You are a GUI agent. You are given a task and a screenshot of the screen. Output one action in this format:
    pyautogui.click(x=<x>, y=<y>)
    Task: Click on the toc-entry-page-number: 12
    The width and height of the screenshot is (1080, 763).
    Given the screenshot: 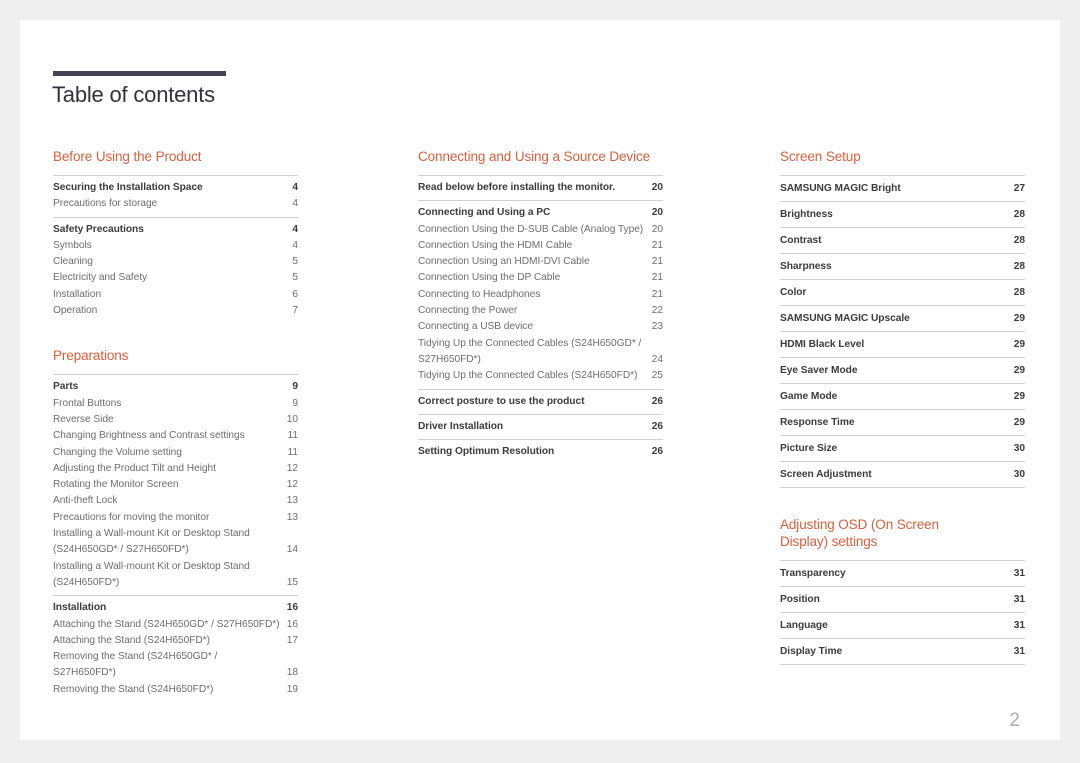 What is the action you would take?
    pyautogui.click(x=292, y=468)
    